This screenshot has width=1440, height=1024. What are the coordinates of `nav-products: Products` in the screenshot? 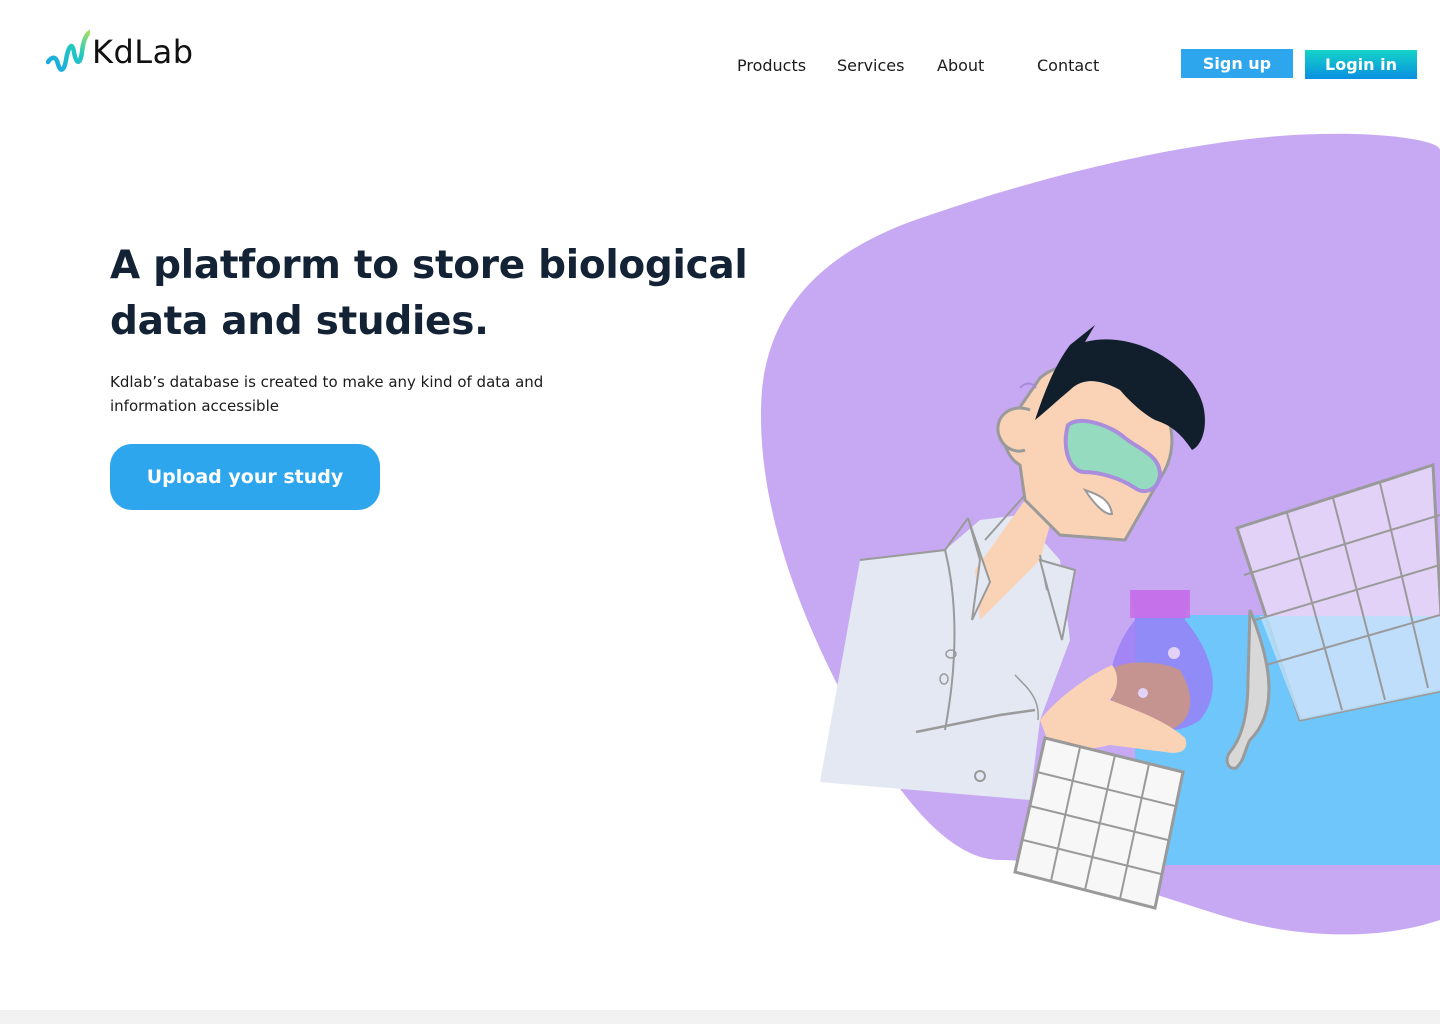 It's located at (771, 65).